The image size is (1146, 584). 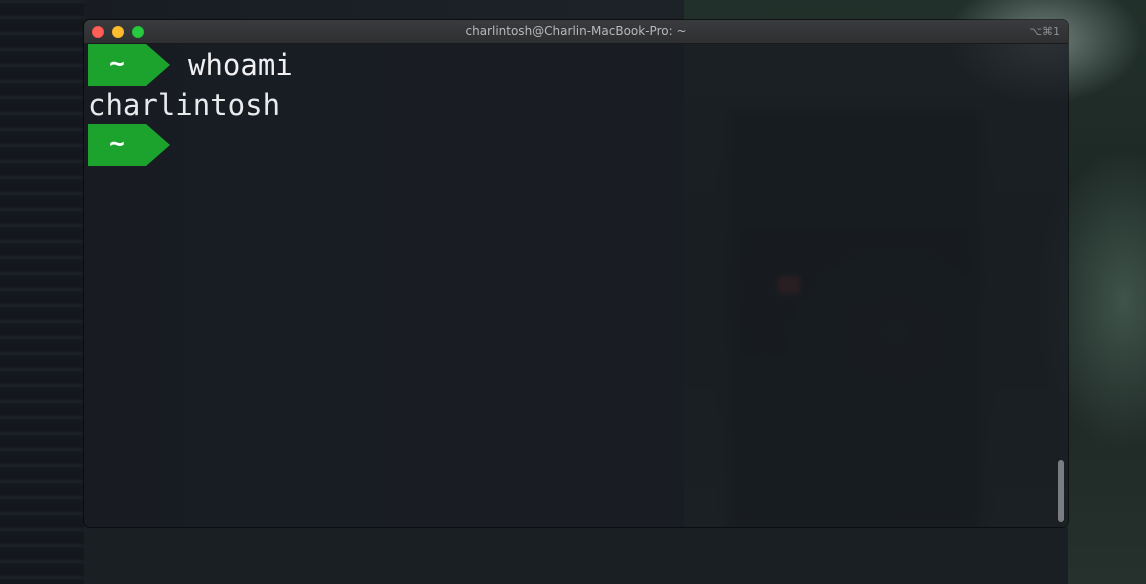 What do you see at coordinates (131, 145) in the screenshot?
I see `prompt-segment-current: ~` at bounding box center [131, 145].